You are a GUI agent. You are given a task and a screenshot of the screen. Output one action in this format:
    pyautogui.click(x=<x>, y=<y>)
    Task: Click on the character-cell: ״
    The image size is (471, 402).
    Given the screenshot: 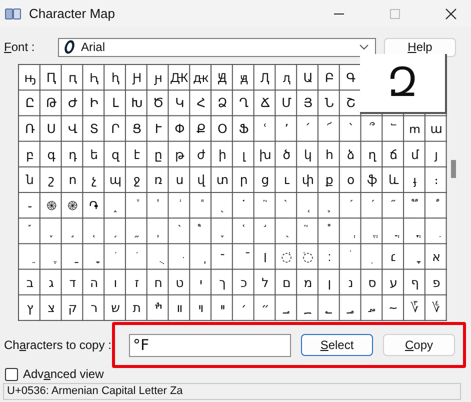 What is the action you would take?
    pyautogui.click(x=264, y=308)
    